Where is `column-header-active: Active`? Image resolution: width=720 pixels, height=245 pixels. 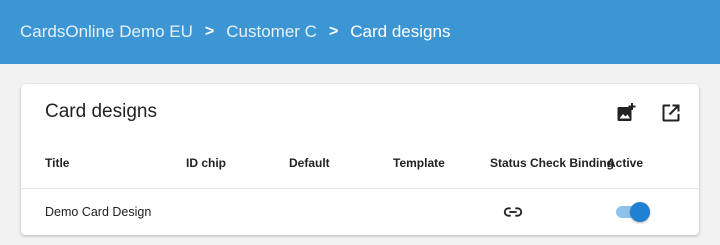
column-header-active: Active is located at coordinates (625, 163).